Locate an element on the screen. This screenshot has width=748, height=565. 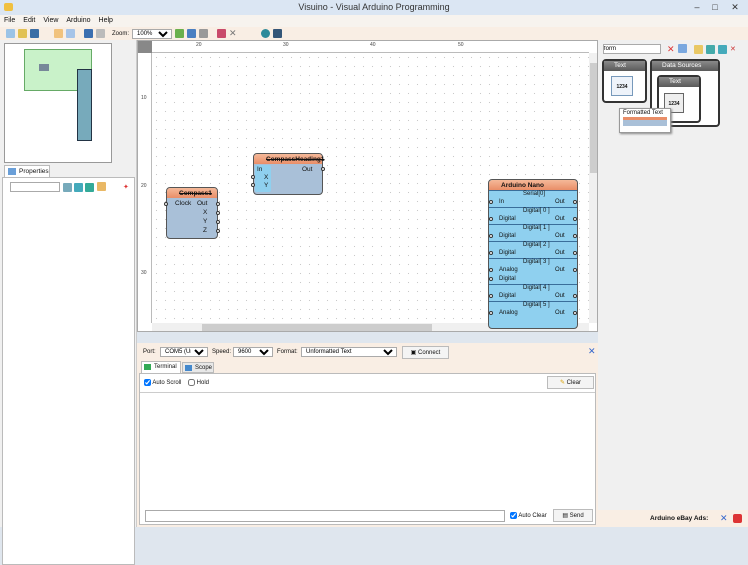
expand-icon is located at coordinates (78, 187).